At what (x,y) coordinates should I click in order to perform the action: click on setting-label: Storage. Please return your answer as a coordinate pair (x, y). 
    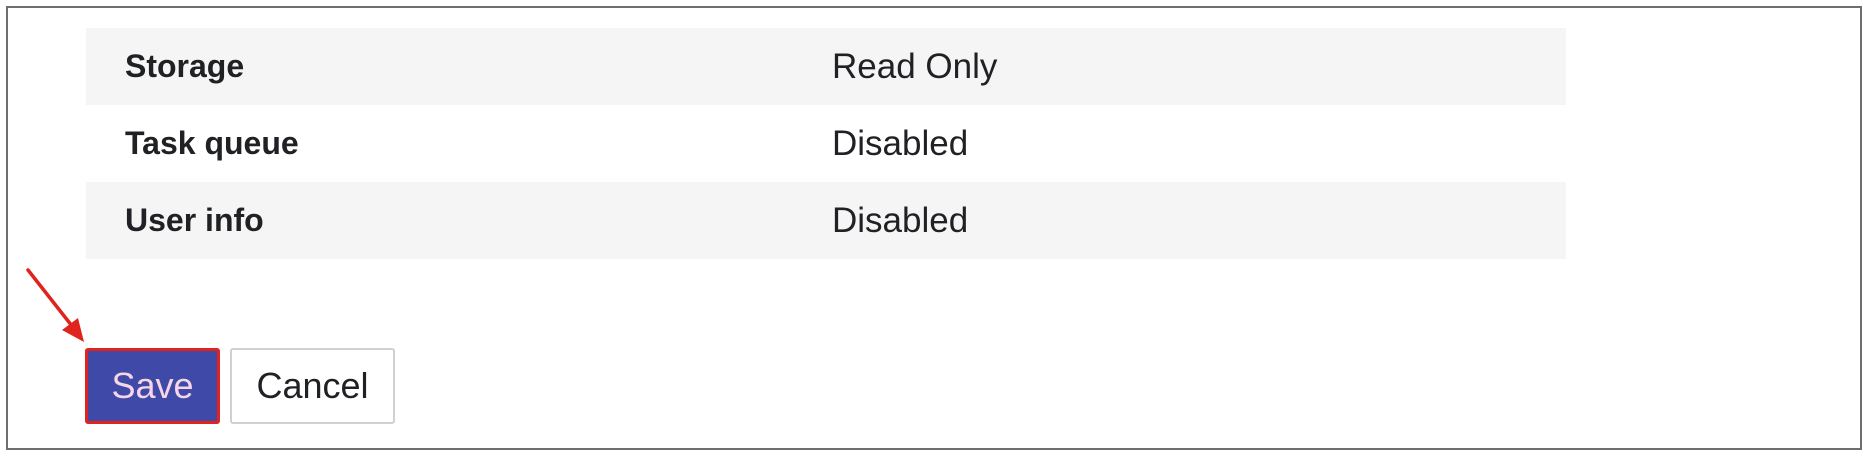
    Looking at the image, I should click on (185, 66).